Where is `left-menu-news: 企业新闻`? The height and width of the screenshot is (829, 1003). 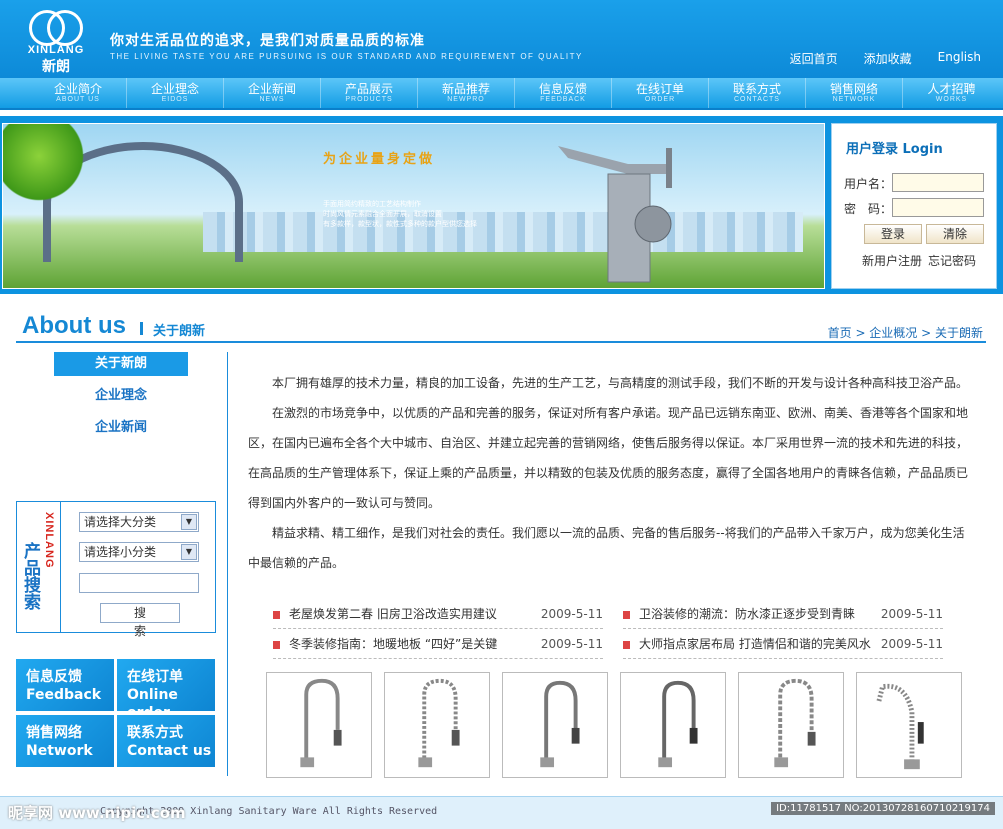 left-menu-news: 企业新闻 is located at coordinates (121, 428).